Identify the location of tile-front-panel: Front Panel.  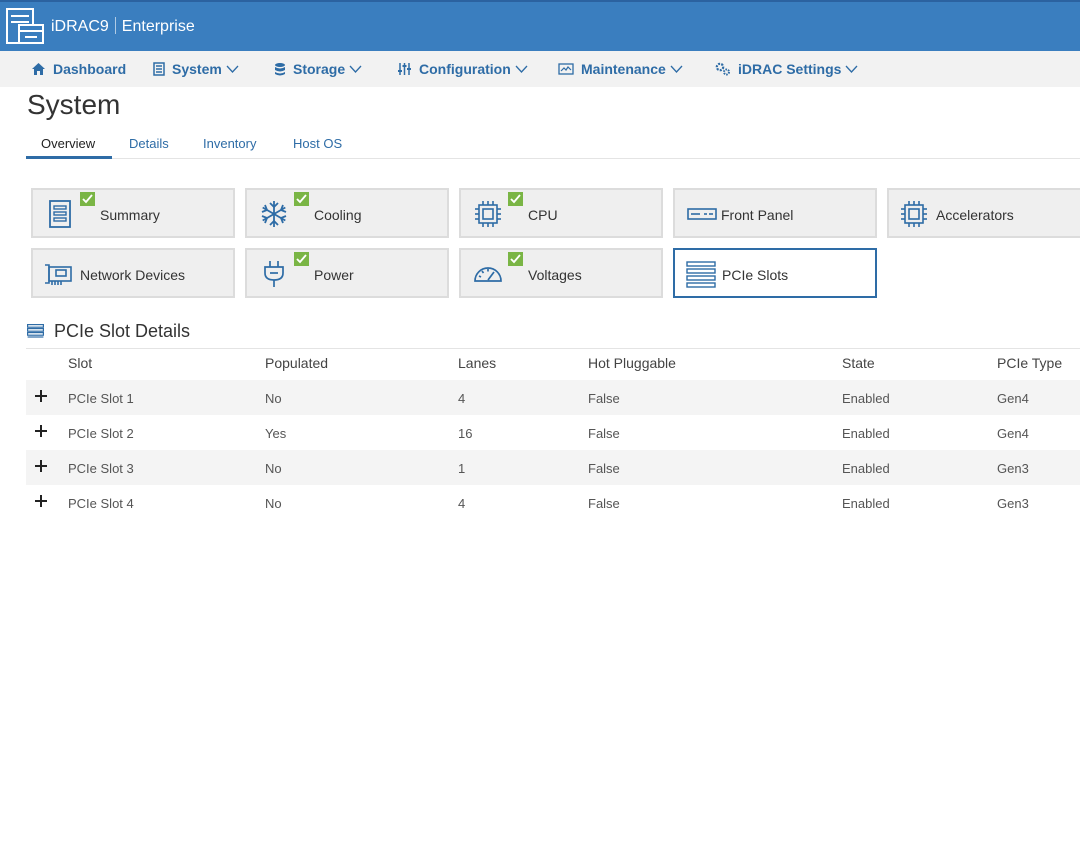
(775, 213).